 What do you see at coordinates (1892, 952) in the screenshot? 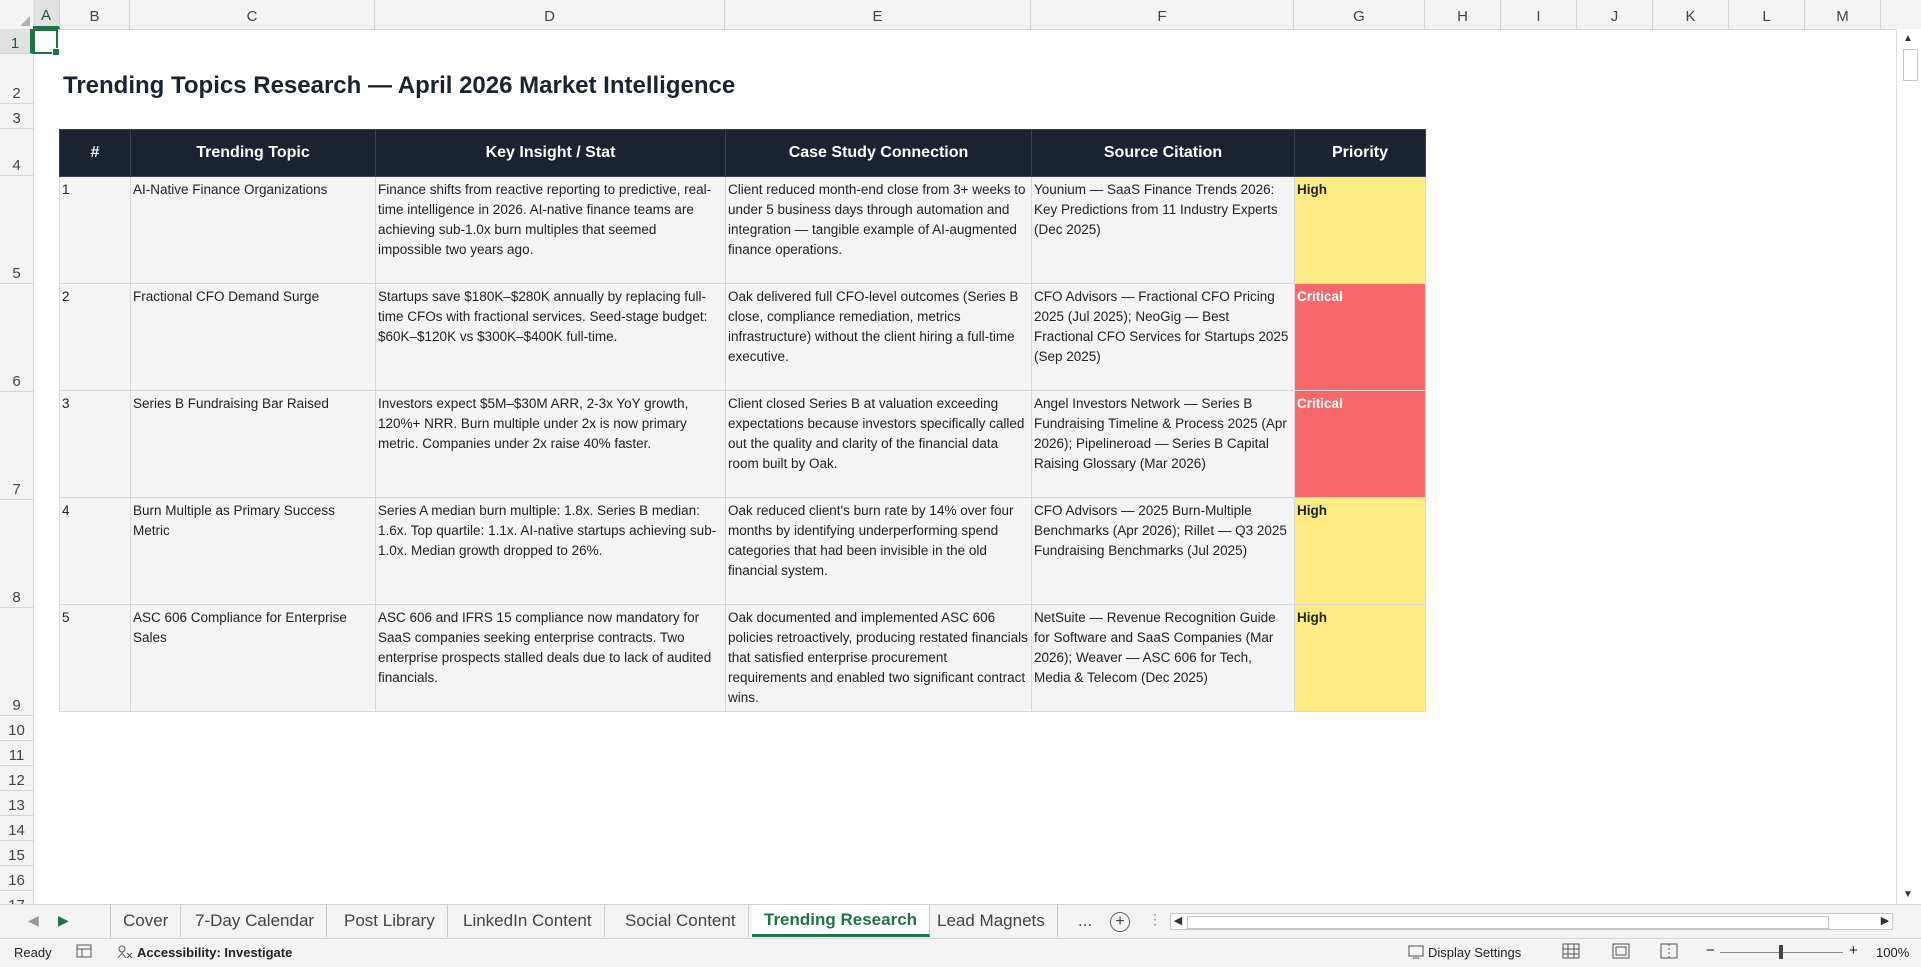
I see `zoom-level: 100%` at bounding box center [1892, 952].